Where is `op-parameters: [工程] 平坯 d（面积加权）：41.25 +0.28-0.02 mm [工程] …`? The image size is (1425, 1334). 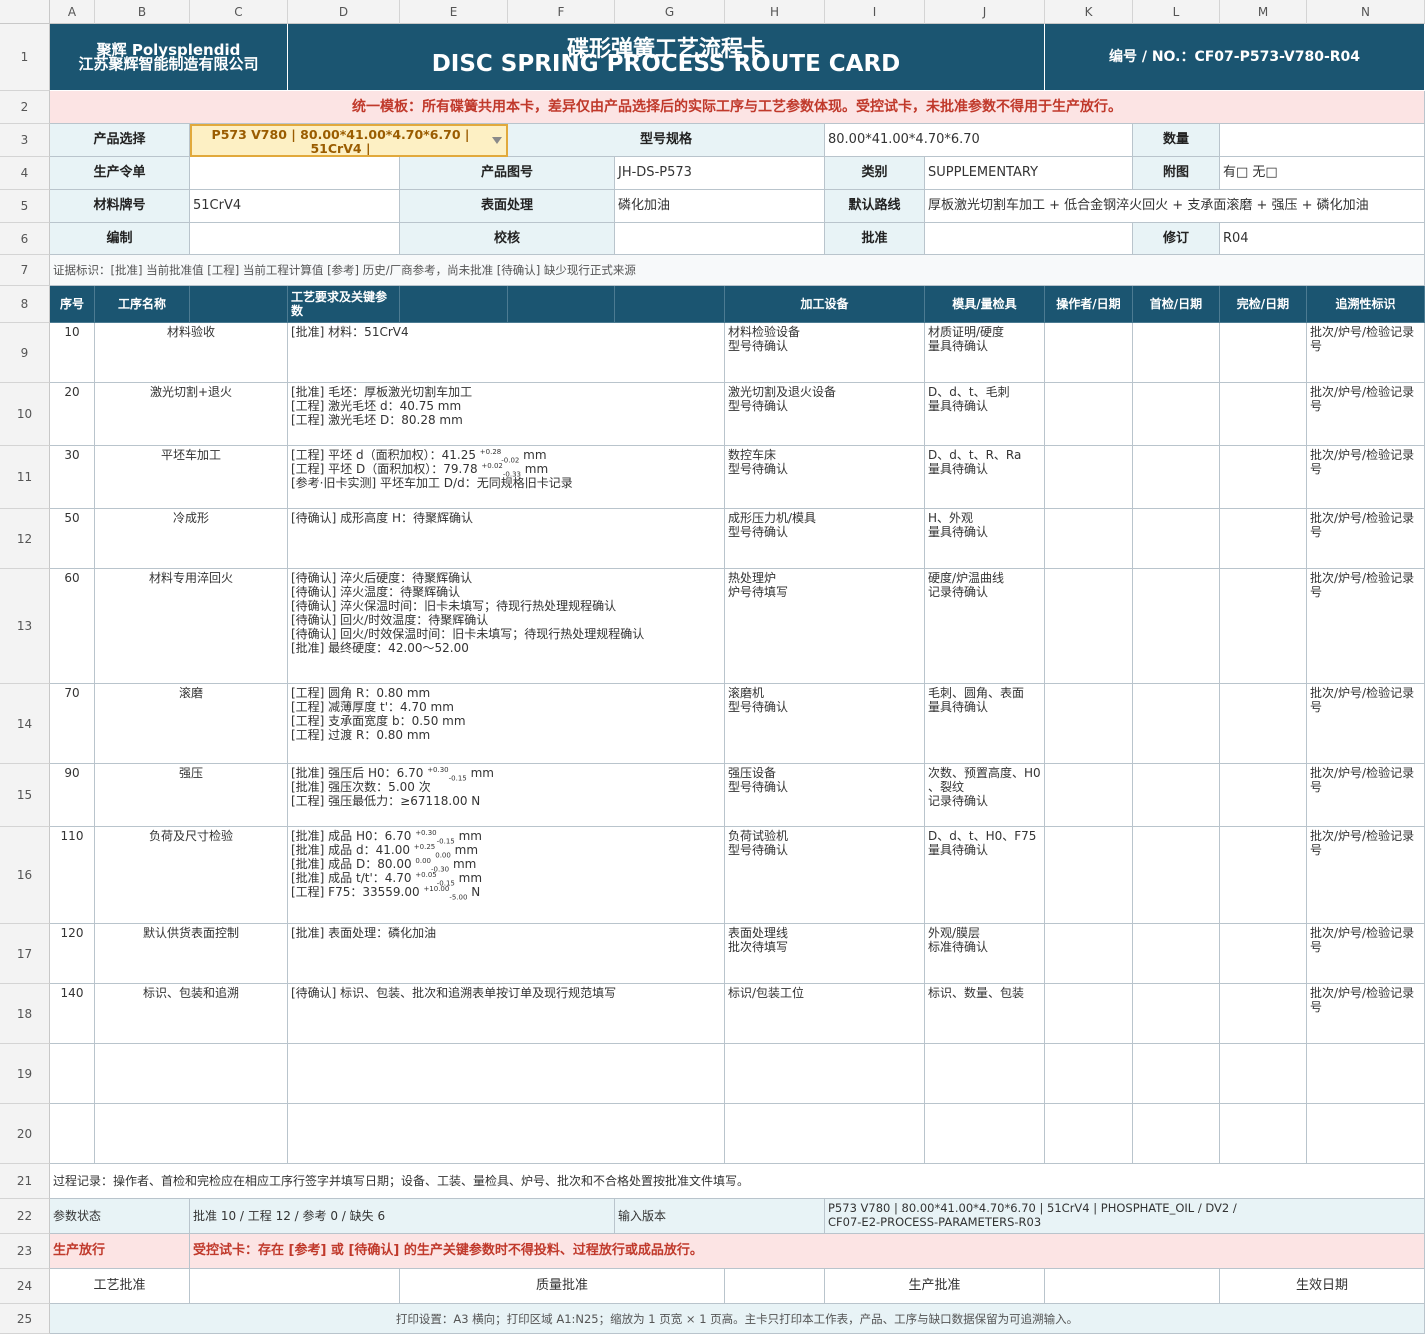 op-parameters: [工程] 平坯 d（面积加权）：41.25 +0.28-0.02 mm [工程] … is located at coordinates (506, 477).